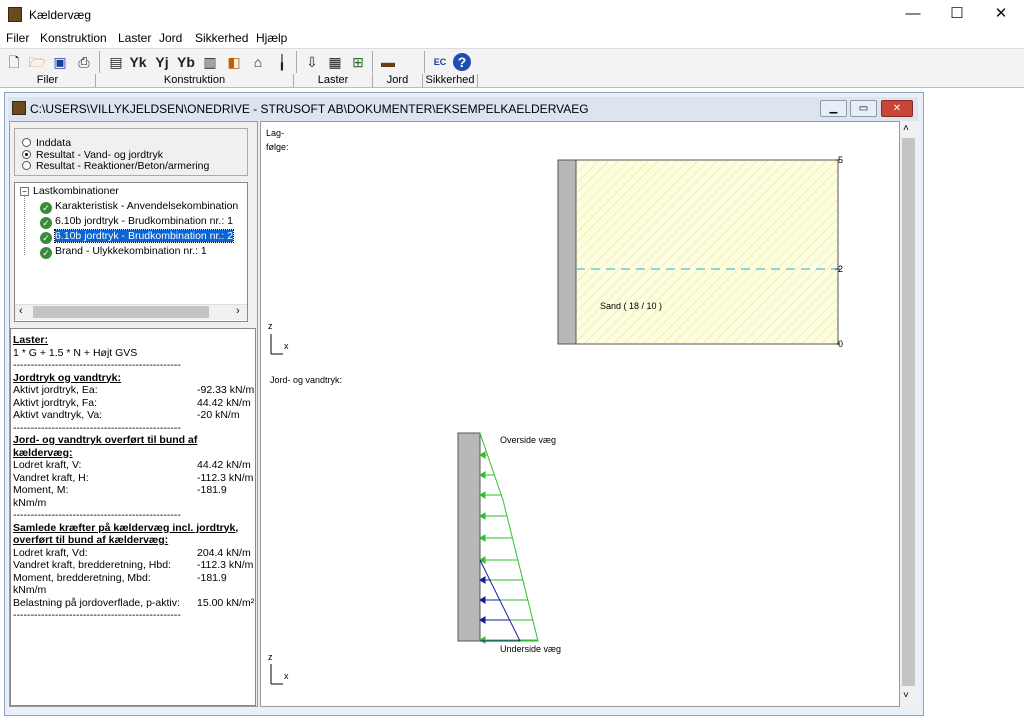  What do you see at coordinates (567, 252) in the screenshot?
I see `wall-section` at bounding box center [567, 252].